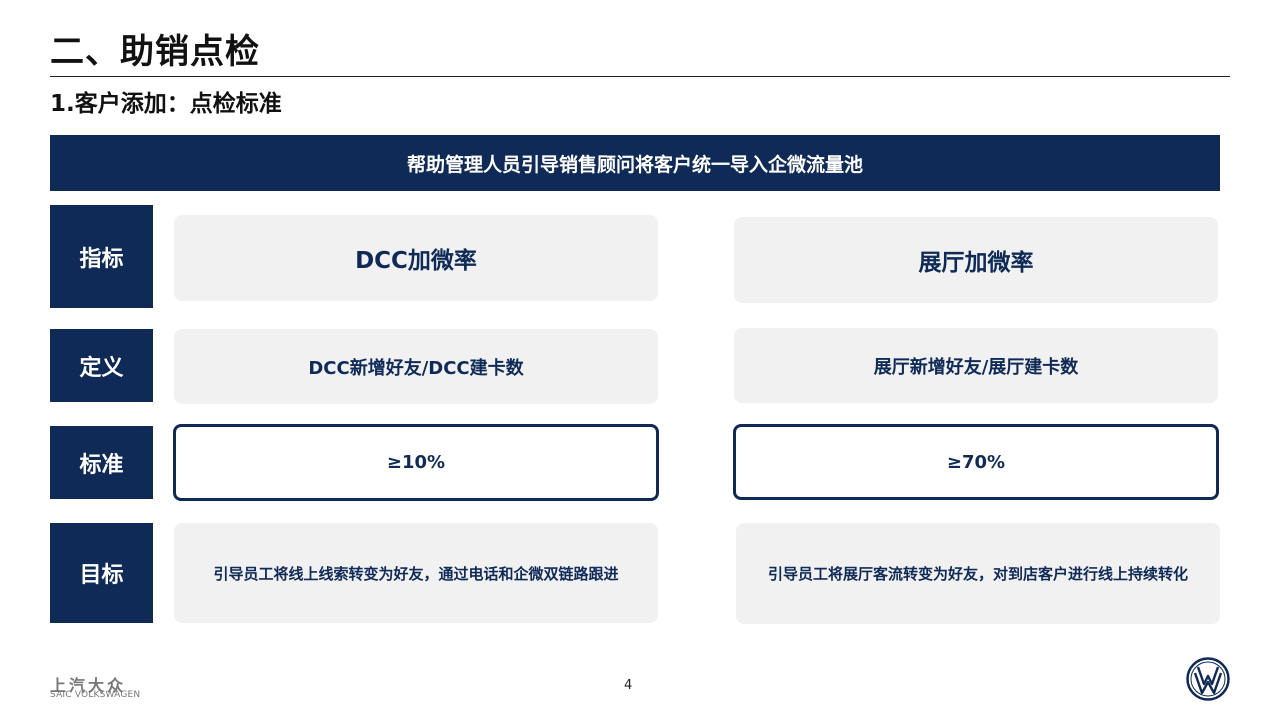 This screenshot has width=1280, height=720. What do you see at coordinates (976, 462) in the screenshot?
I see `standard-showroom-cell: ≥70%` at bounding box center [976, 462].